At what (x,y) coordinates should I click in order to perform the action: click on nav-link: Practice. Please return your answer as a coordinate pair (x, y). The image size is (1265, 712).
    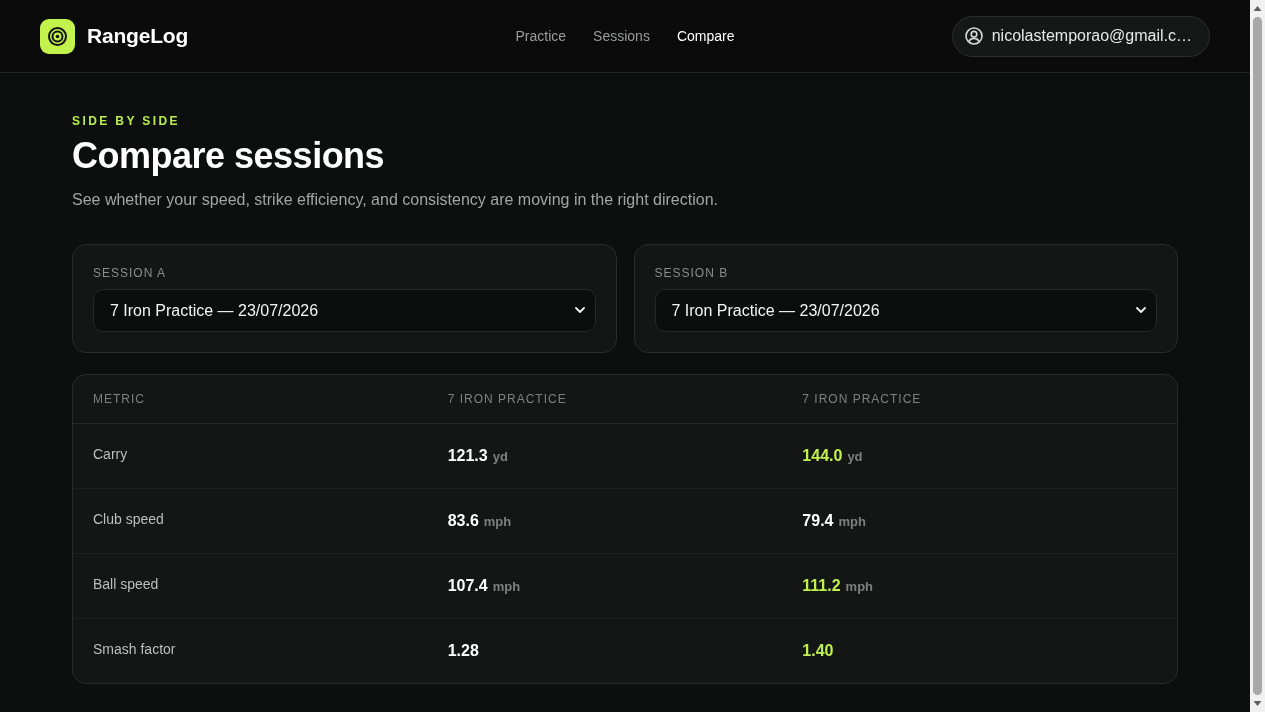
    Looking at the image, I should click on (541, 36).